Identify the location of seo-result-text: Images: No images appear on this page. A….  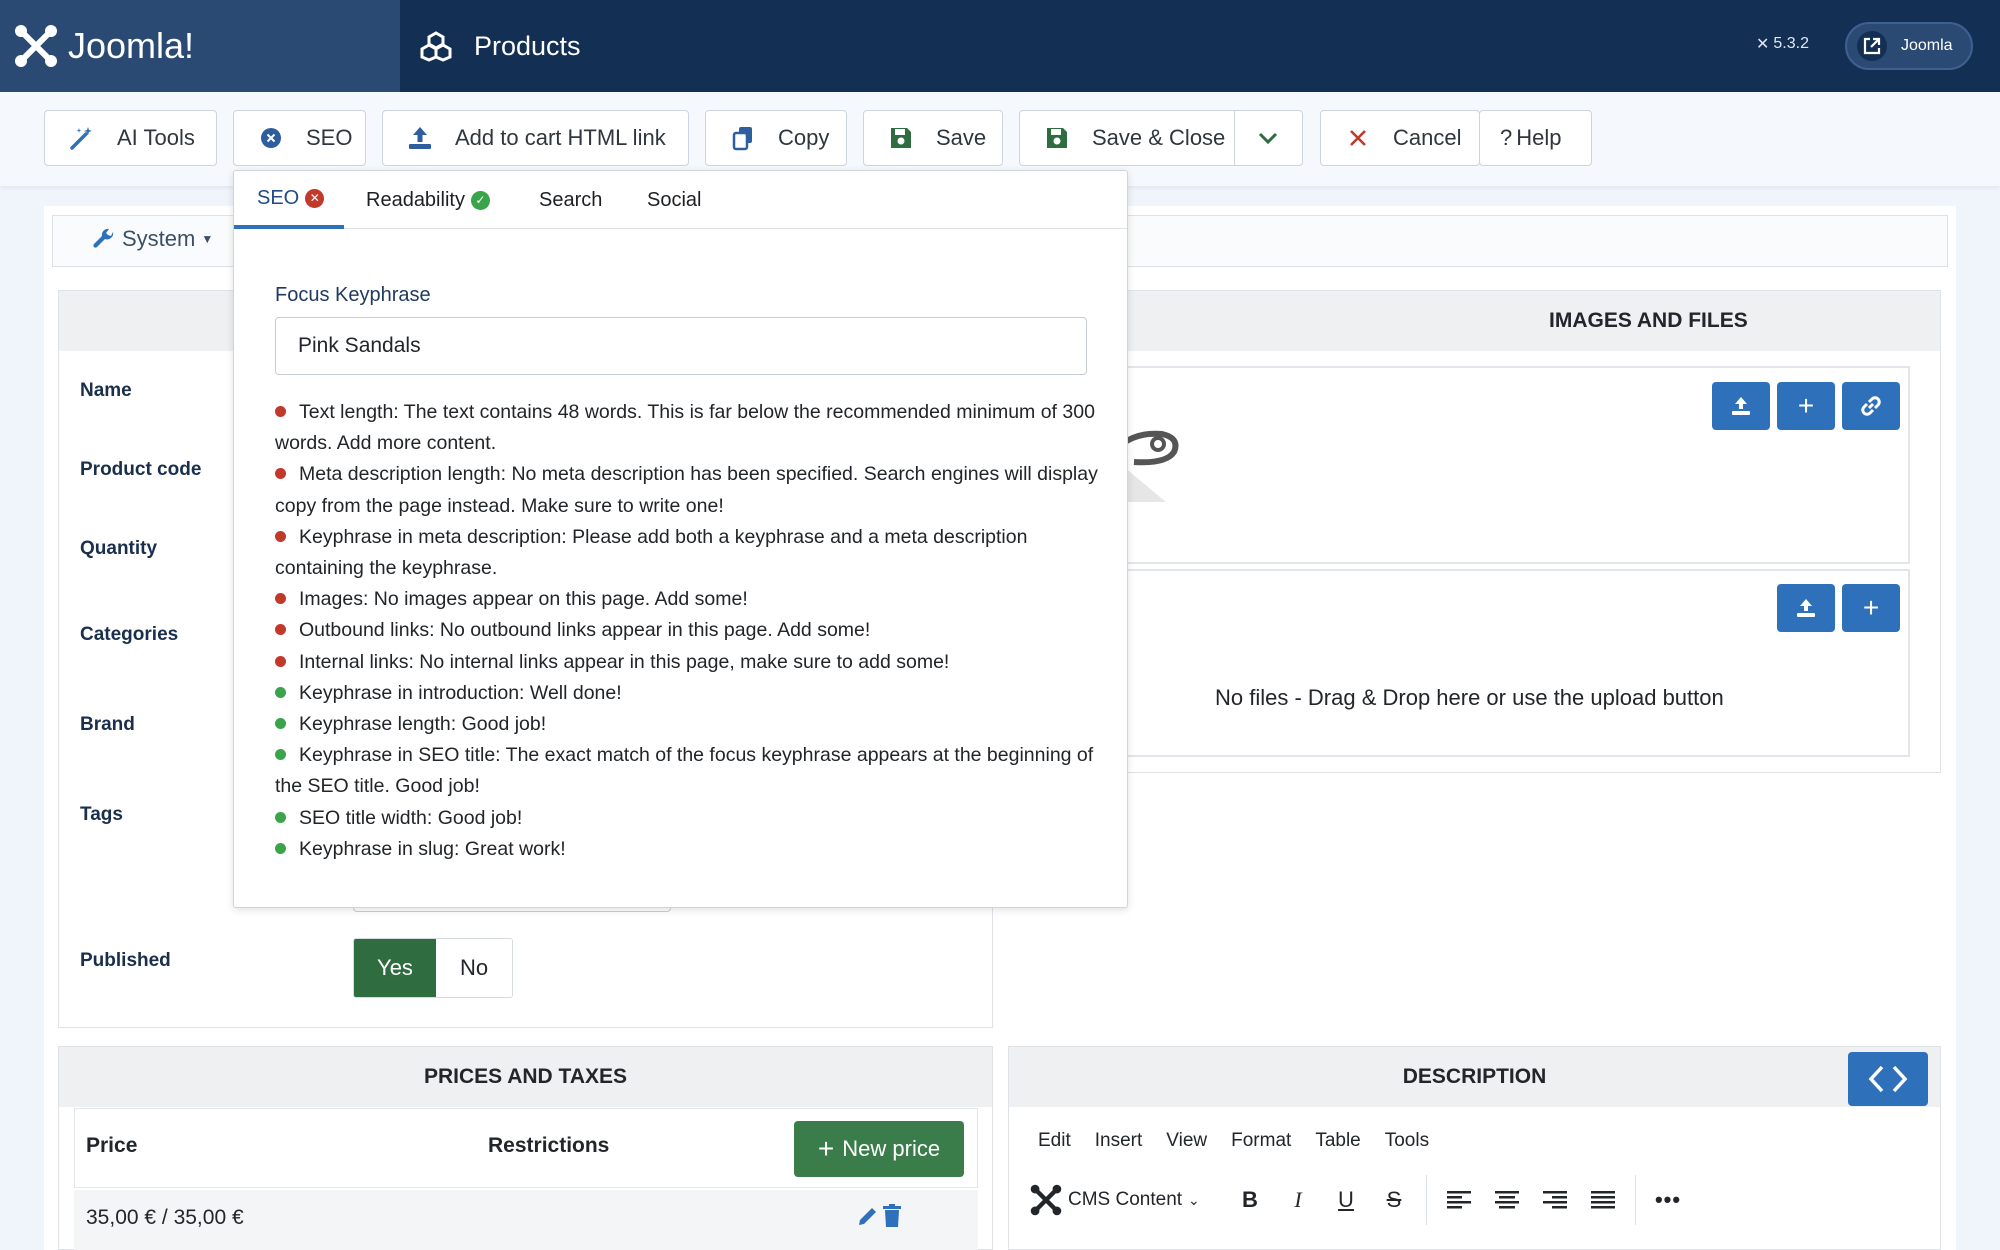
(523, 599).